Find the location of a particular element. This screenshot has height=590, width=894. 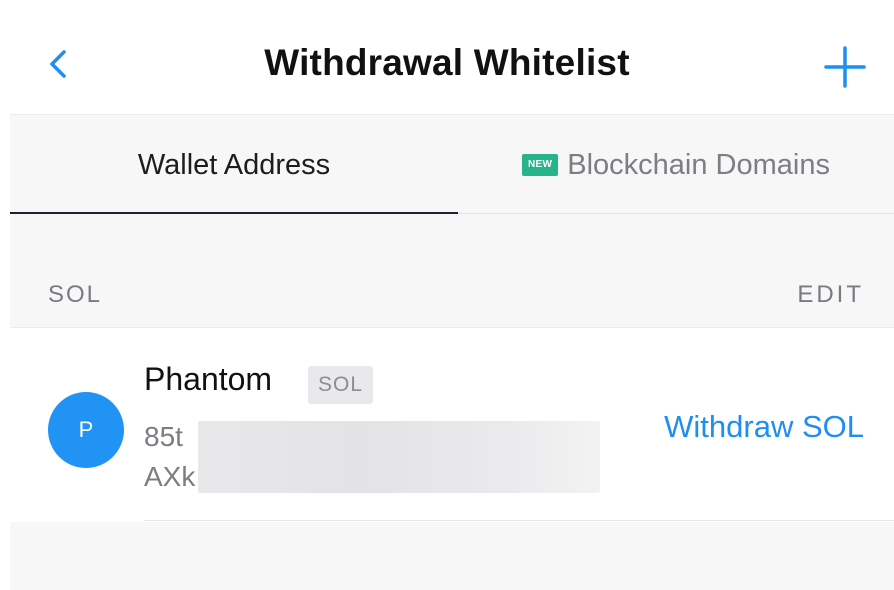

withdraw-button: Withdraw SOL is located at coordinates (764, 427).